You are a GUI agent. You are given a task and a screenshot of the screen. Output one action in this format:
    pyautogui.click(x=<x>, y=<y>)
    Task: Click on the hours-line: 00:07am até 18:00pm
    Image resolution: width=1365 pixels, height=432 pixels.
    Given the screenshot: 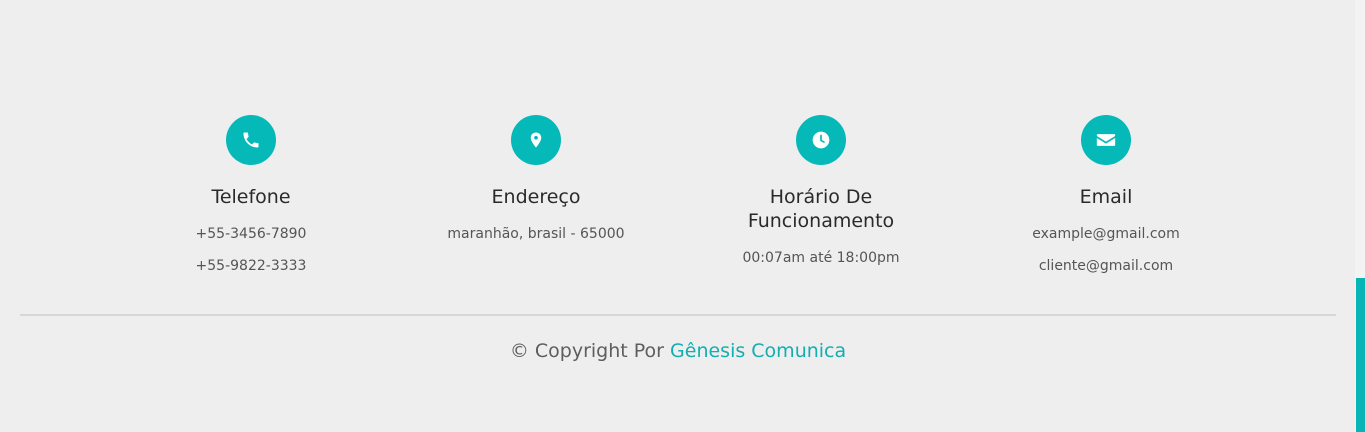 What is the action you would take?
    pyautogui.click(x=821, y=258)
    